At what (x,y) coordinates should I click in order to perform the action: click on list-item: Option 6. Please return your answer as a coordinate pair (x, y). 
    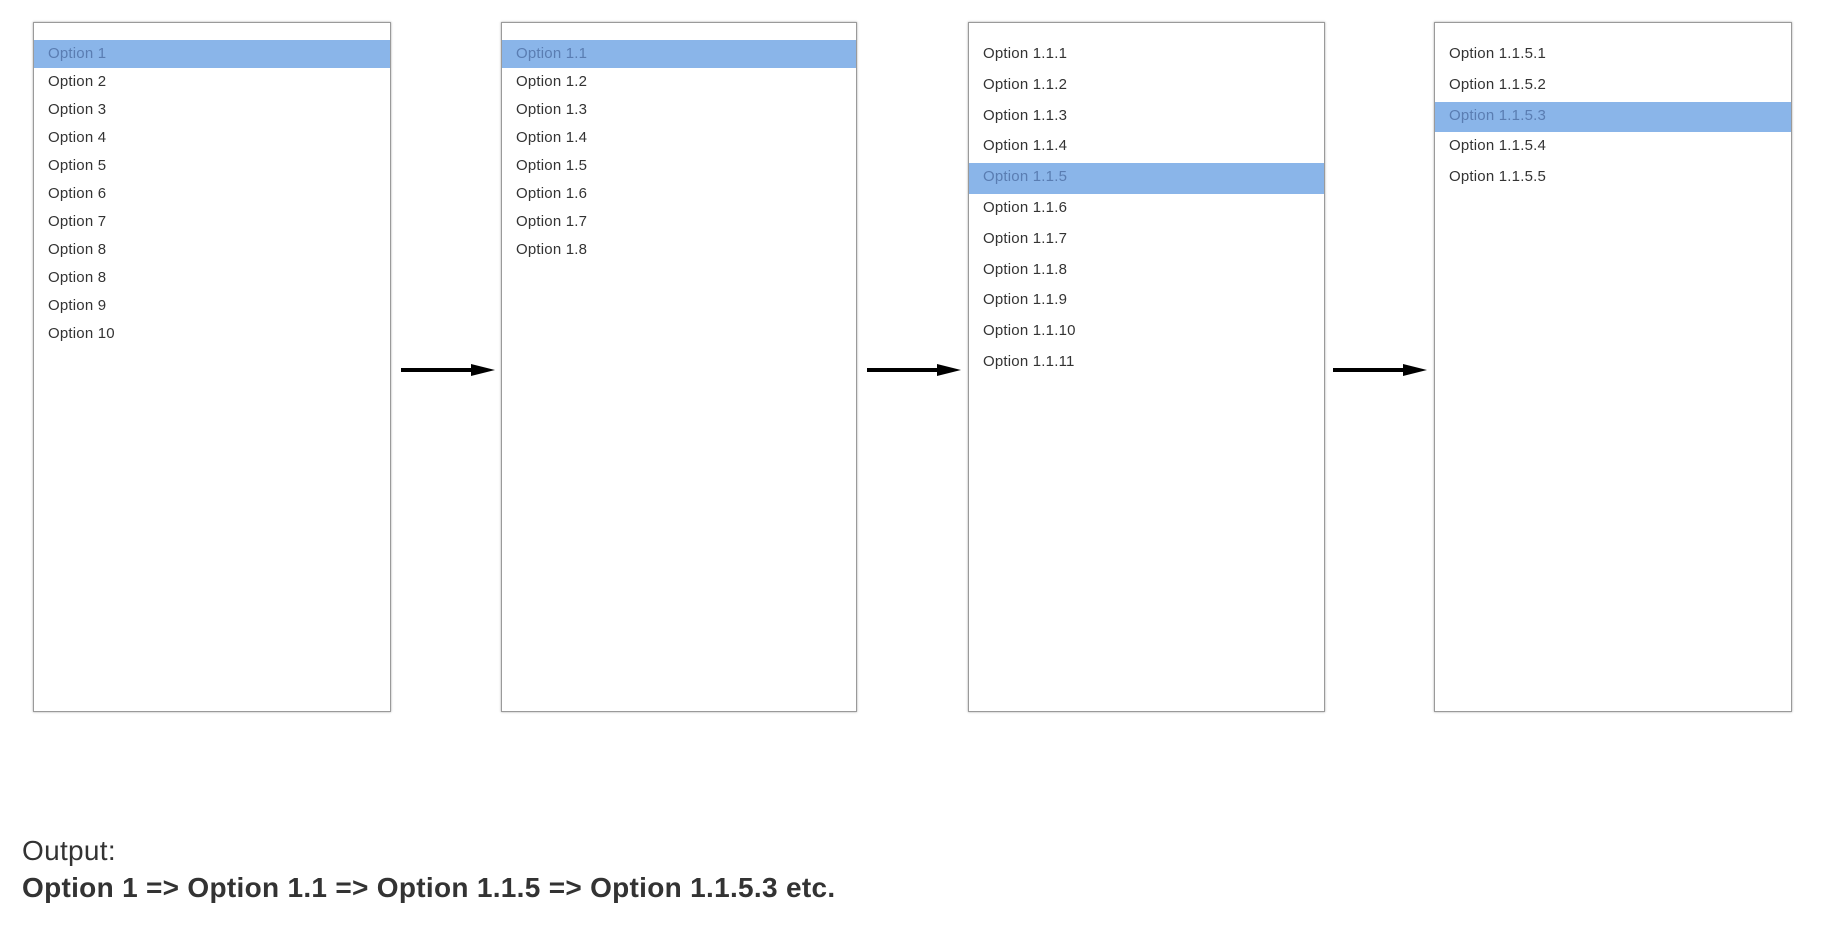
    Looking at the image, I should click on (212, 194).